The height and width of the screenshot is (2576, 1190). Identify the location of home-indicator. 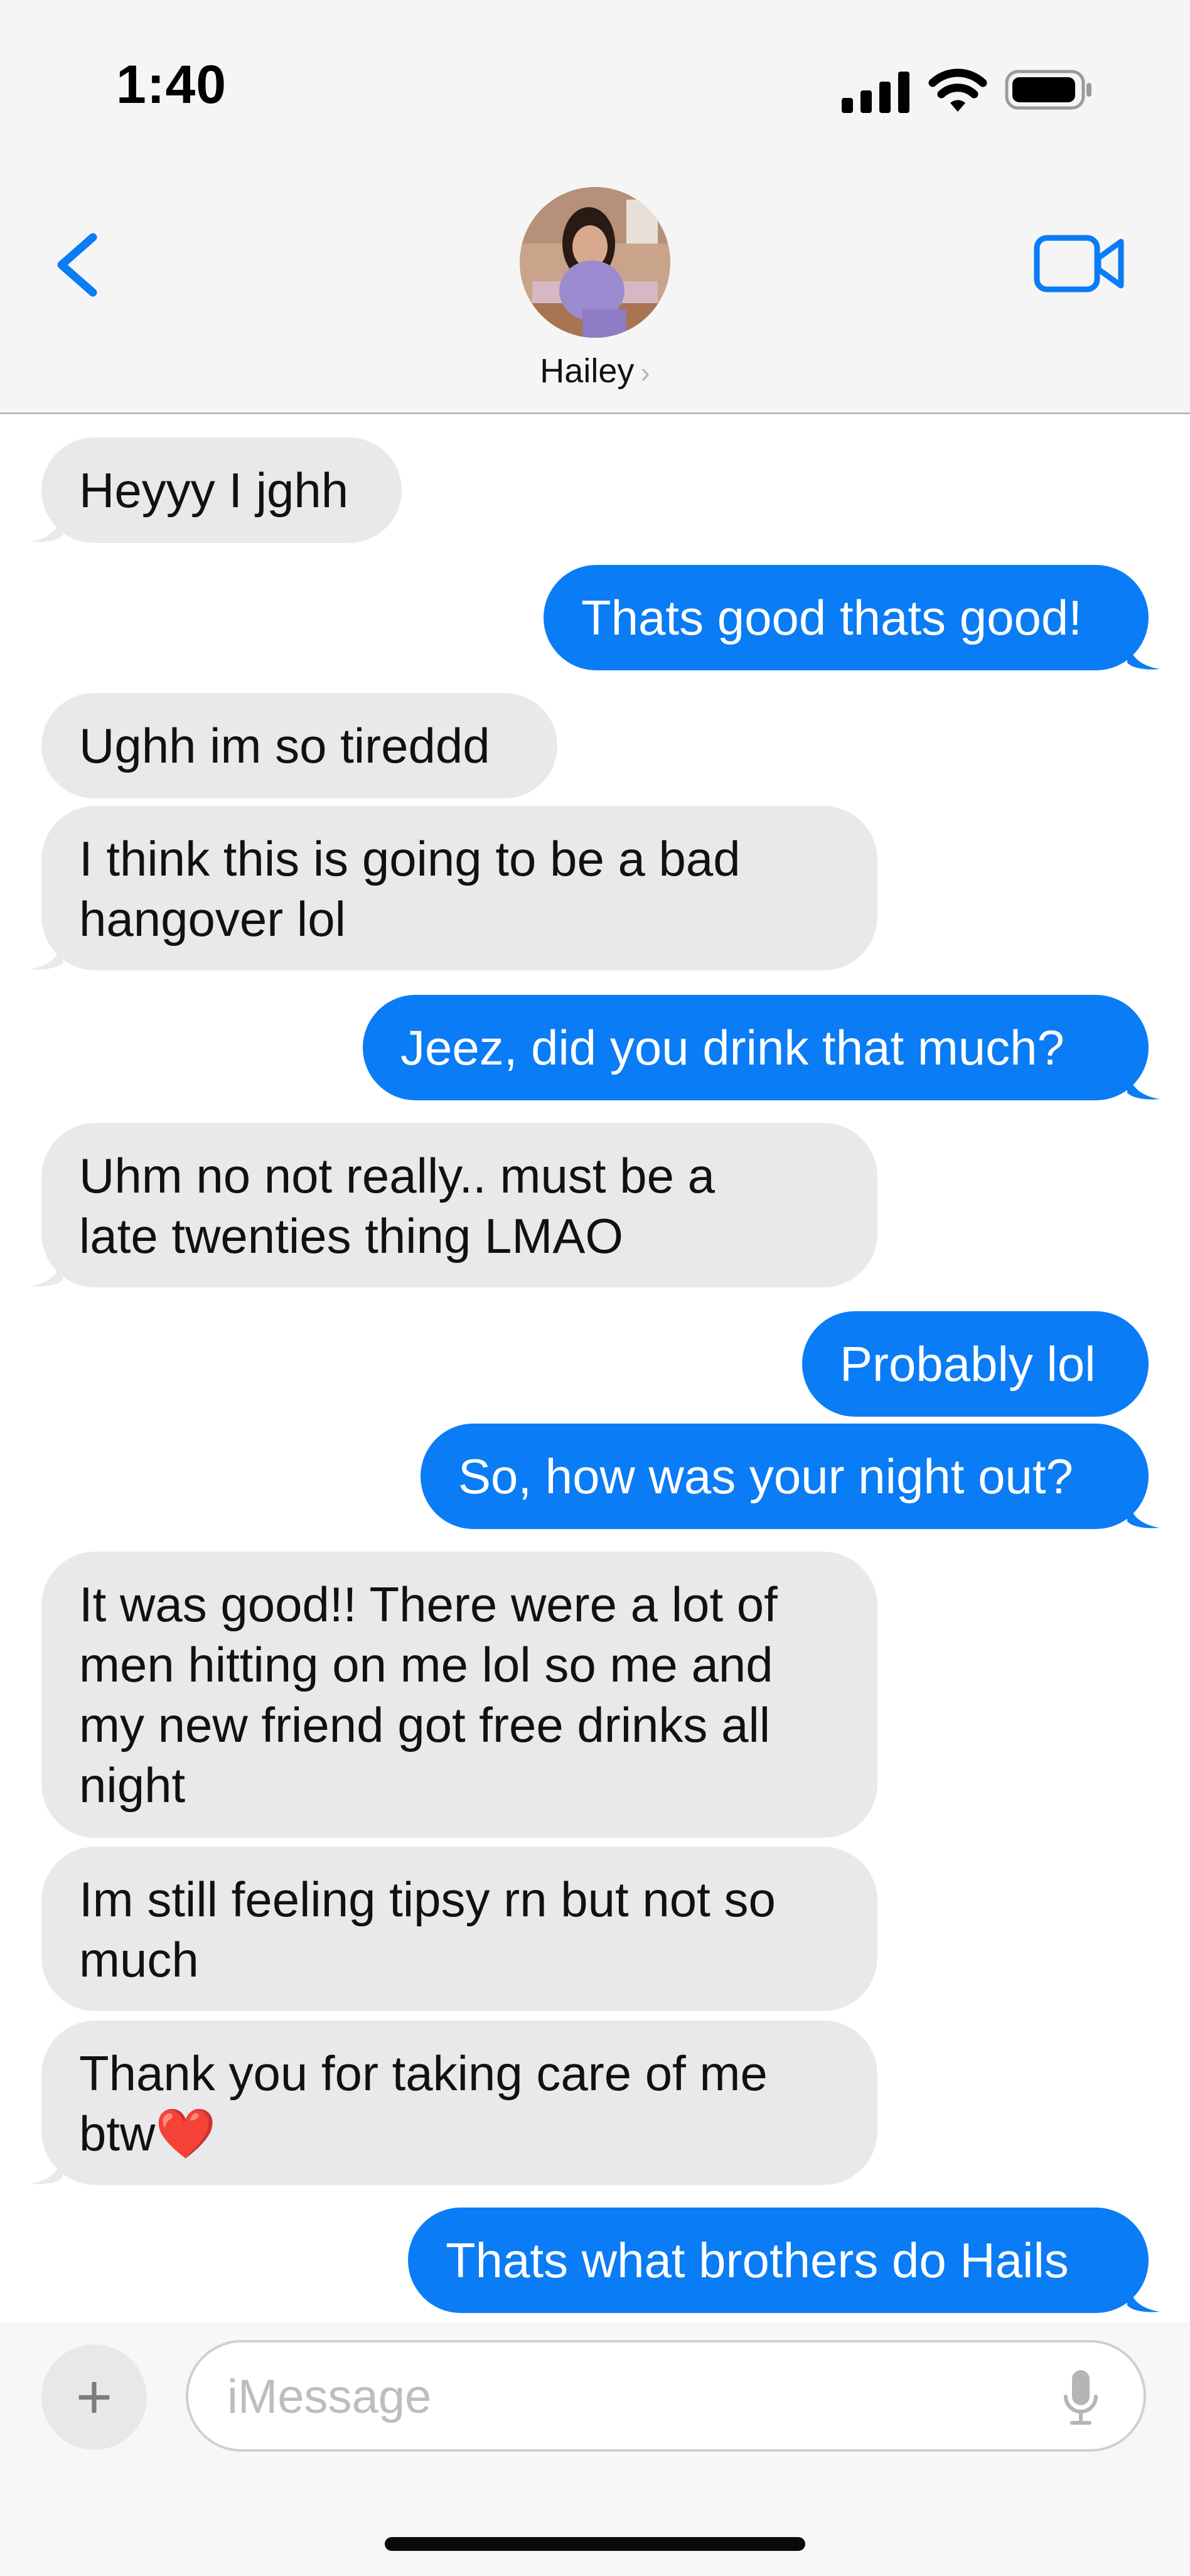
(595, 2544).